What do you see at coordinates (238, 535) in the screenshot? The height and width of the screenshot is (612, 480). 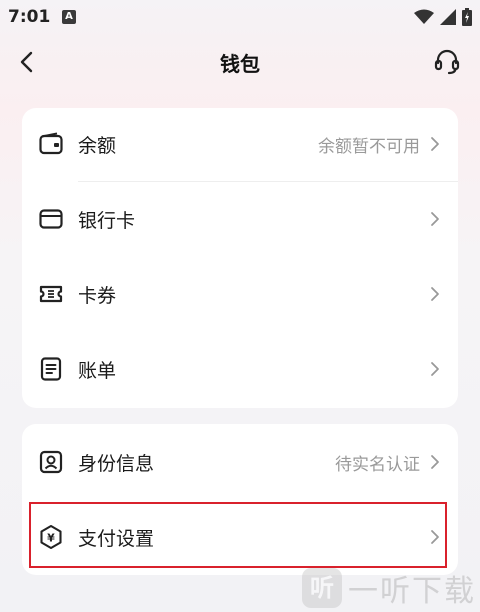 I see `highlight-box` at bounding box center [238, 535].